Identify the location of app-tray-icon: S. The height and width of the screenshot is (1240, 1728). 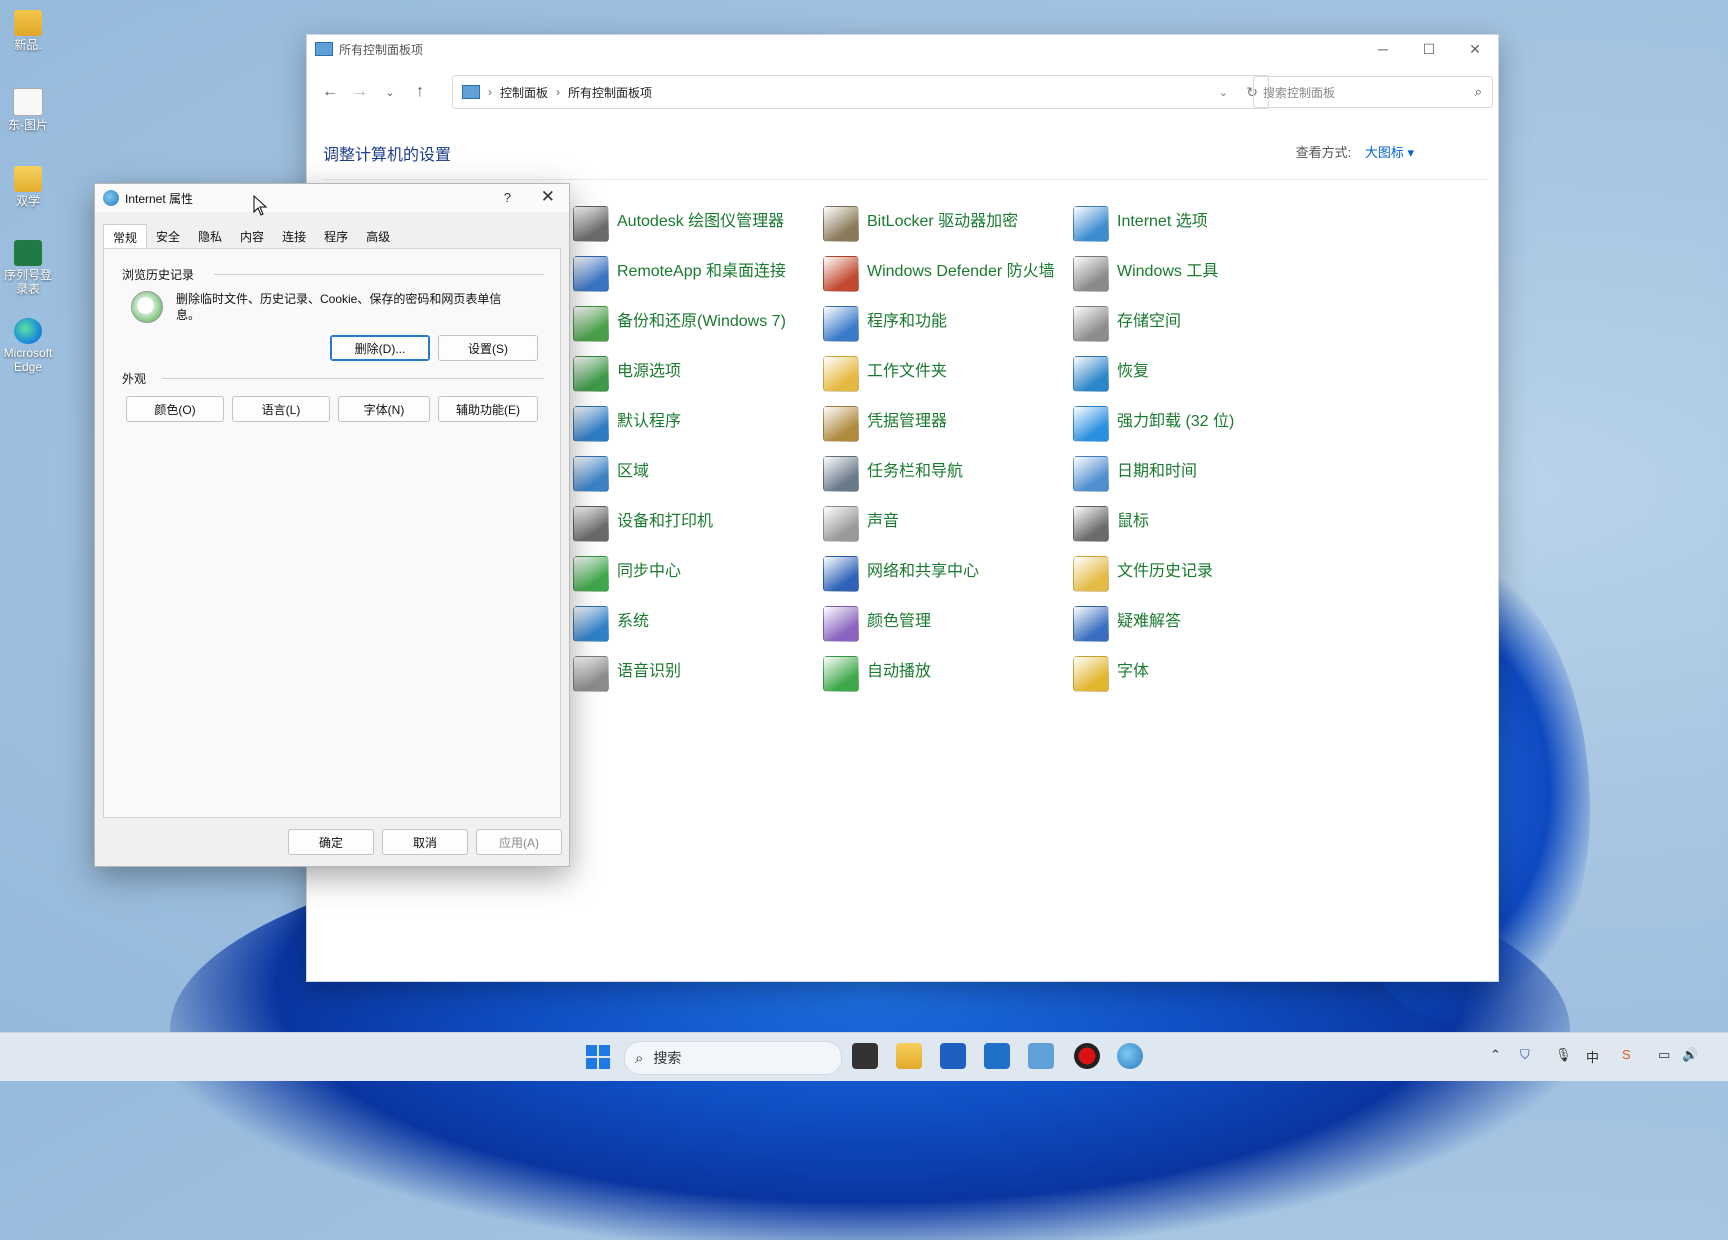
(1626, 1054).